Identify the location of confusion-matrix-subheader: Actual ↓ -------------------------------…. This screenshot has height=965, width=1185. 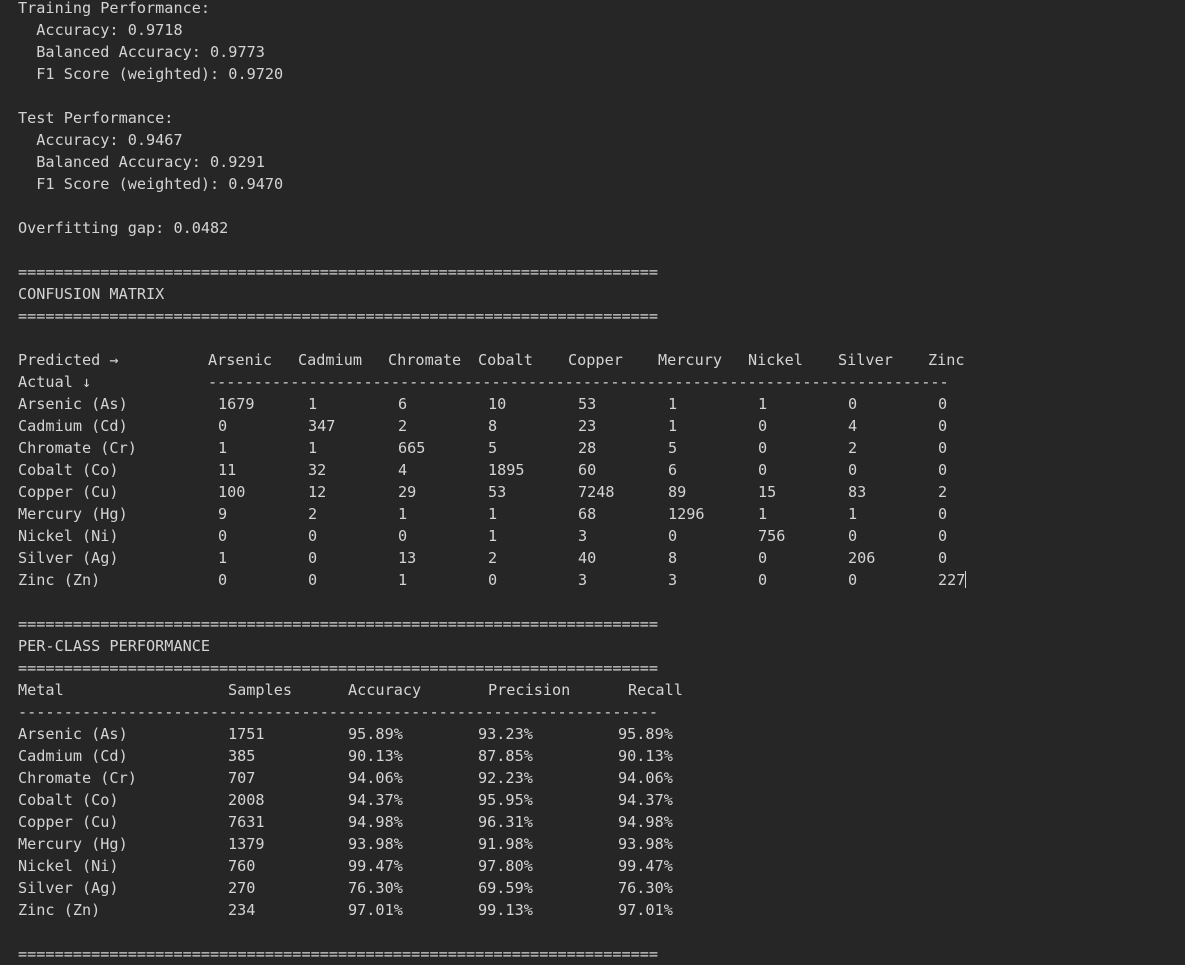
(598, 382).